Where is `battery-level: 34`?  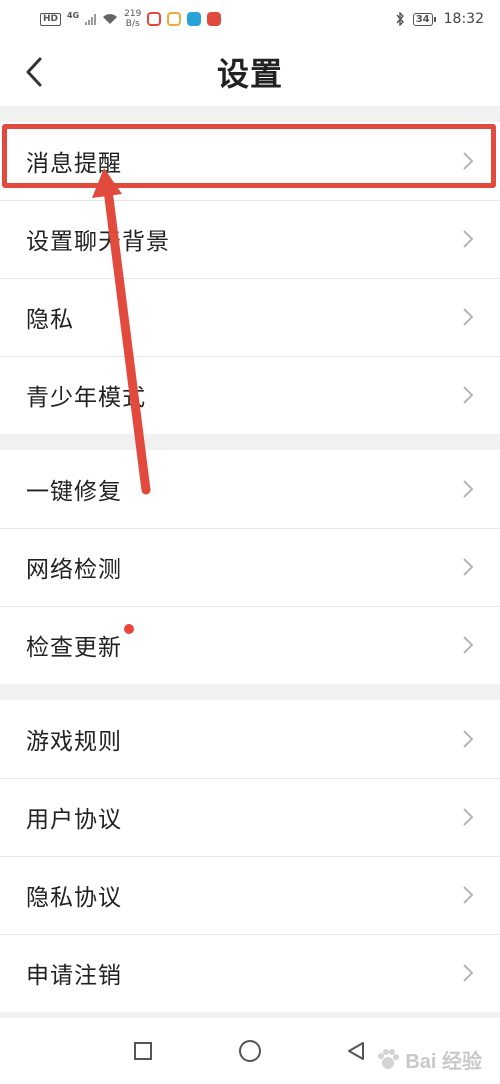
battery-level: 34 is located at coordinates (422, 19).